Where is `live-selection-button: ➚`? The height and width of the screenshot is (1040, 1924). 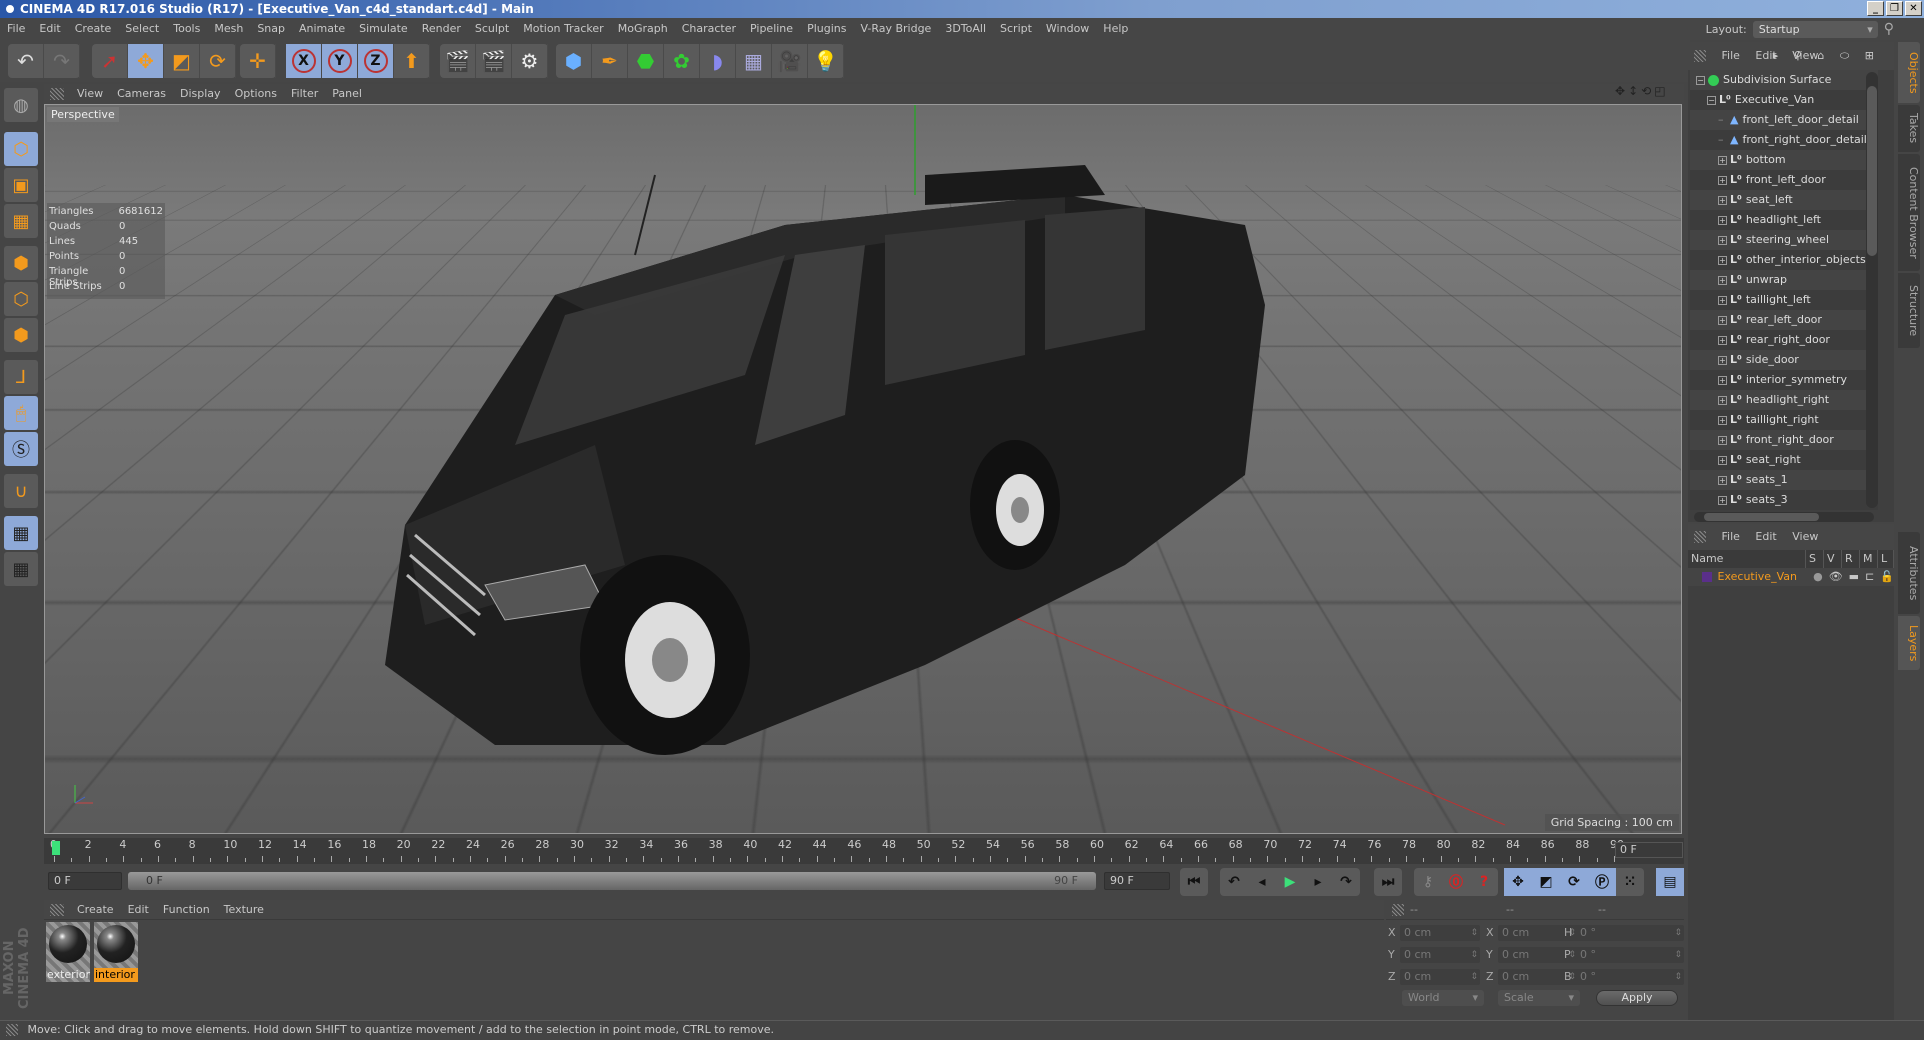 live-selection-button: ➚ is located at coordinates (110, 61).